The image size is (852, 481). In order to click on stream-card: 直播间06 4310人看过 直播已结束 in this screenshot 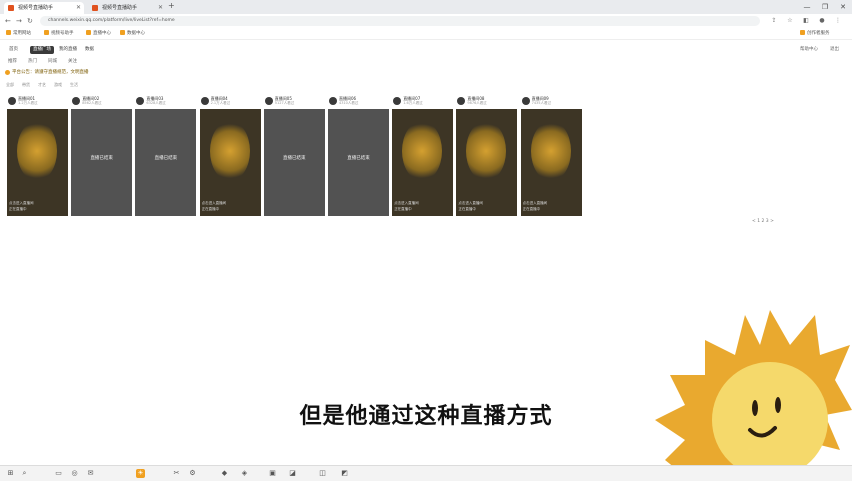, I will do `click(358, 156)`.